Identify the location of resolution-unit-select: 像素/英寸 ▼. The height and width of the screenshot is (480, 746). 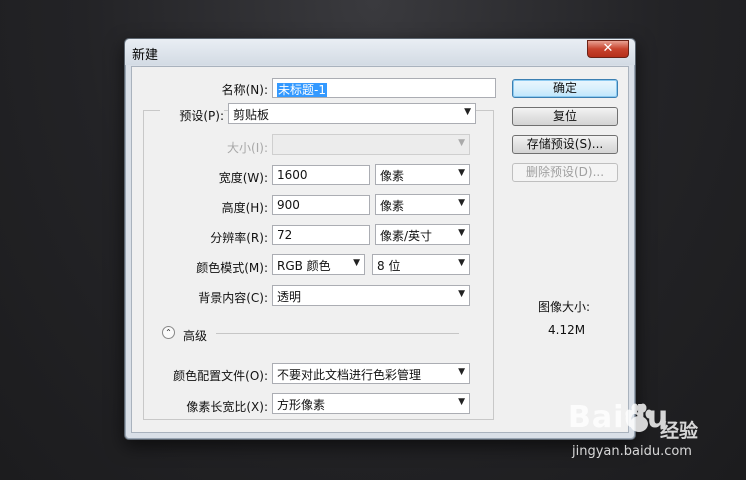
(422, 234).